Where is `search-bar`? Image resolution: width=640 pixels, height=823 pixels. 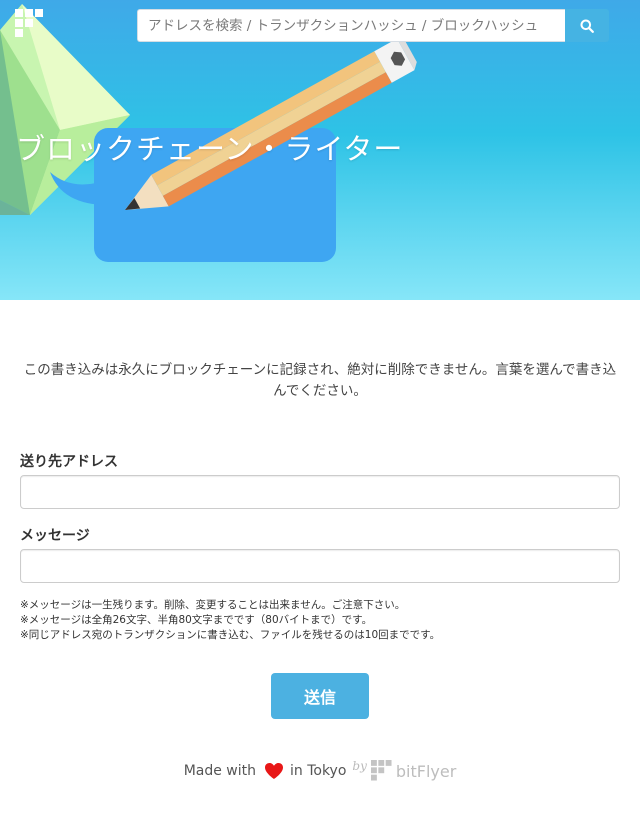 search-bar is located at coordinates (373, 25).